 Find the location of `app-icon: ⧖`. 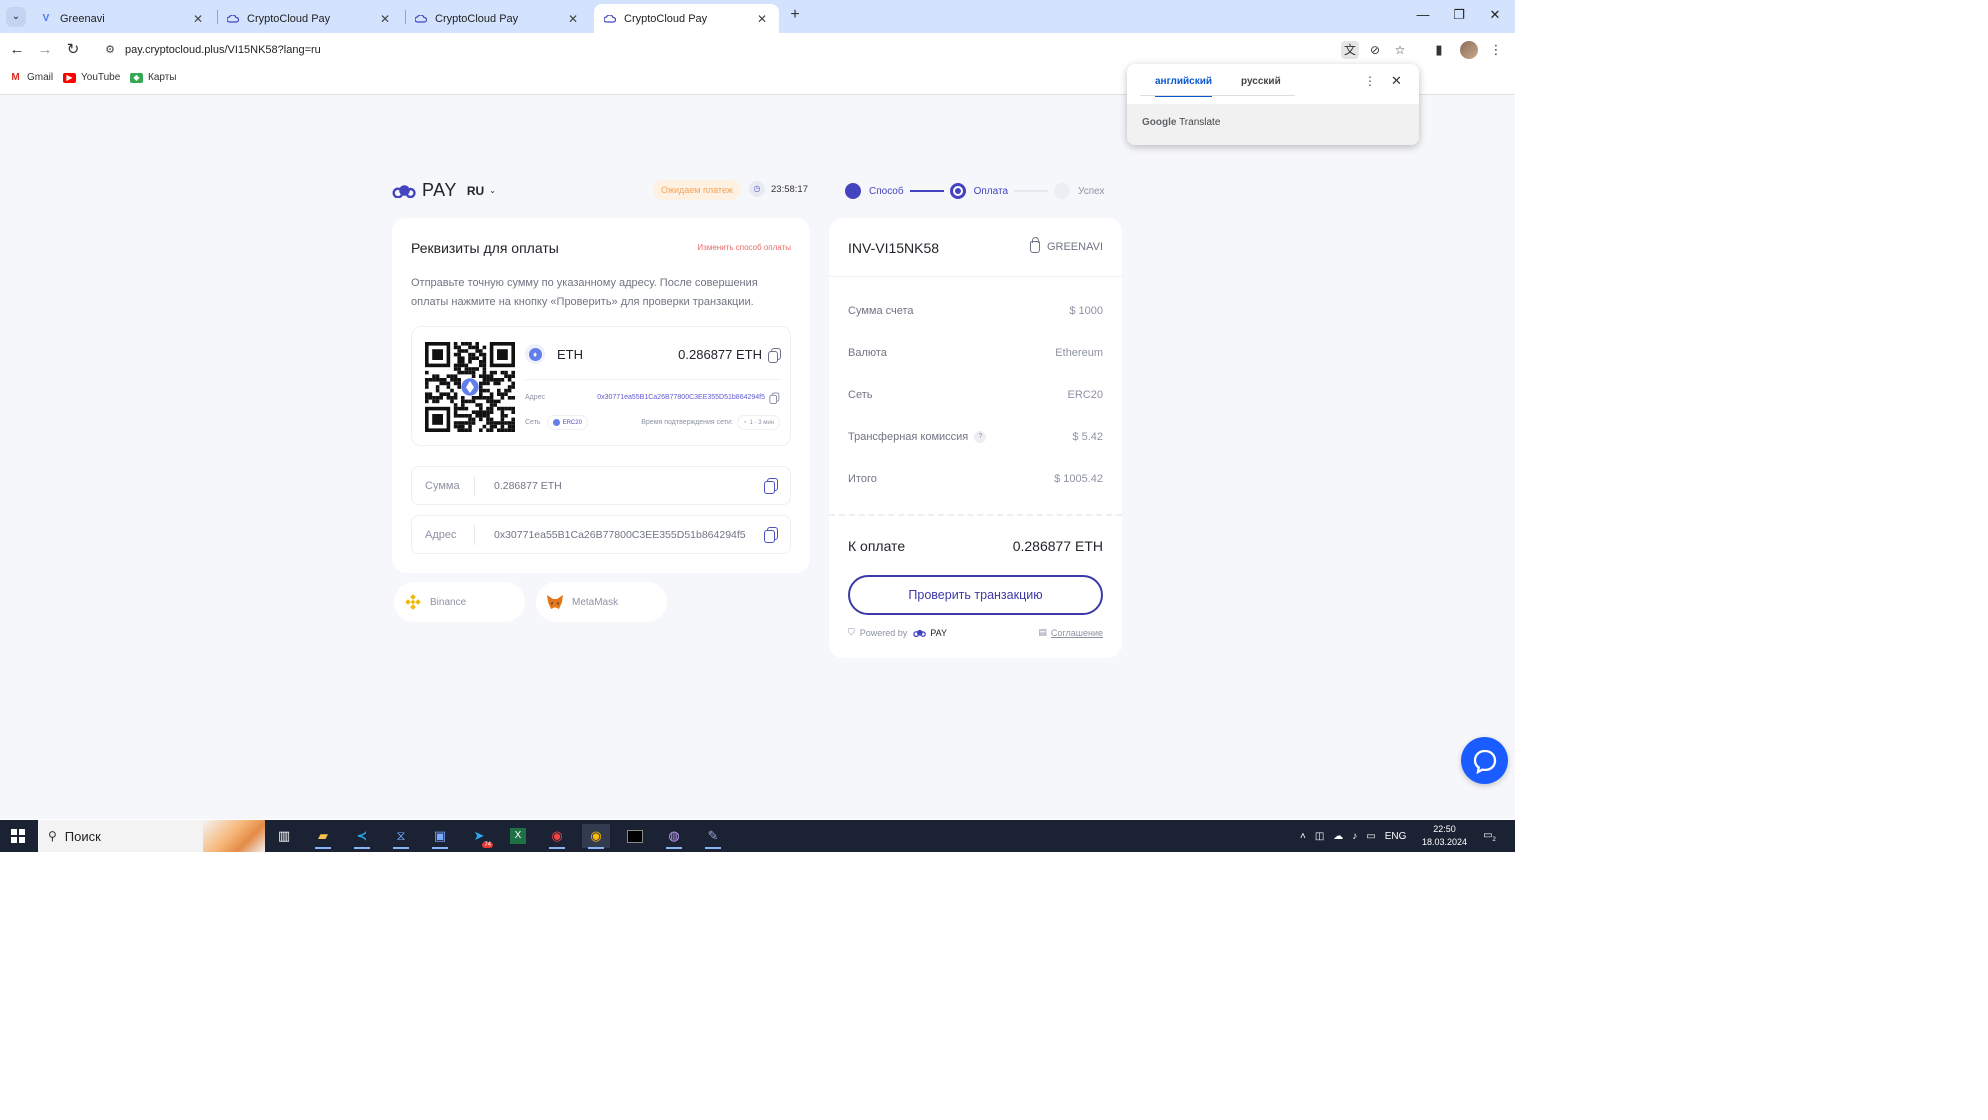

app-icon: ⧖ is located at coordinates (401, 836).